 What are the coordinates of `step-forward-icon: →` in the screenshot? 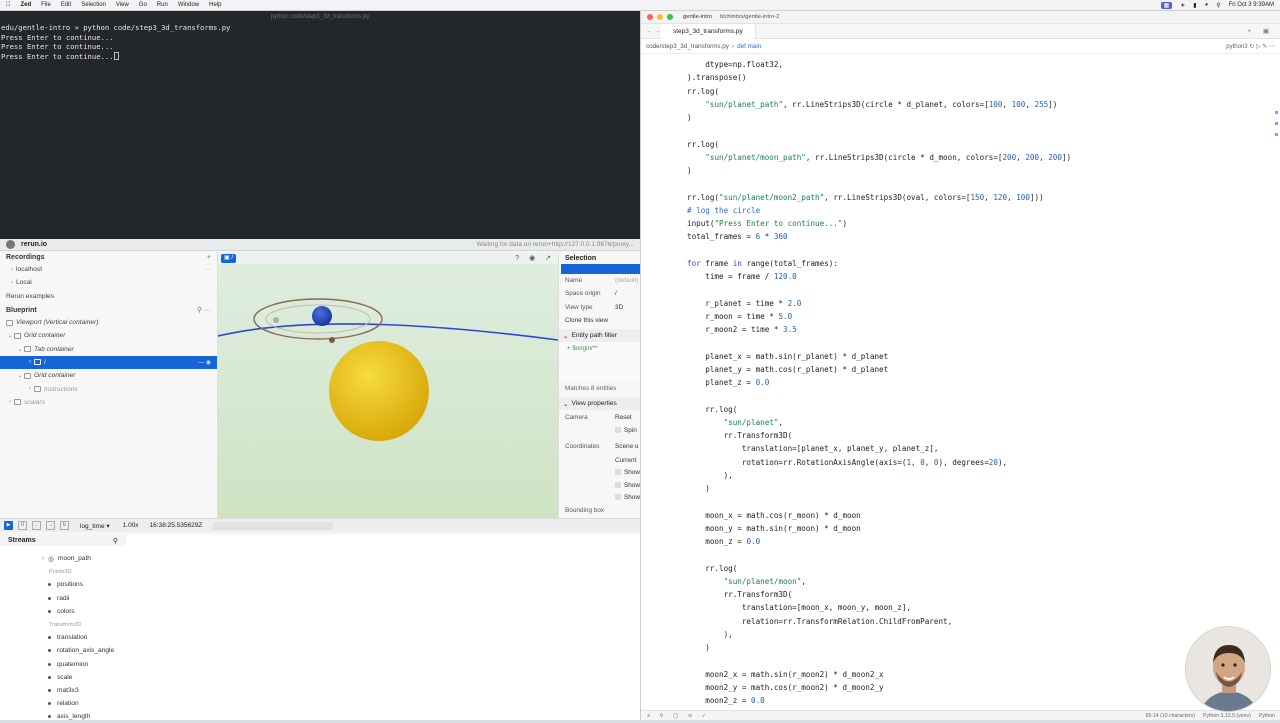 It's located at (50, 525).